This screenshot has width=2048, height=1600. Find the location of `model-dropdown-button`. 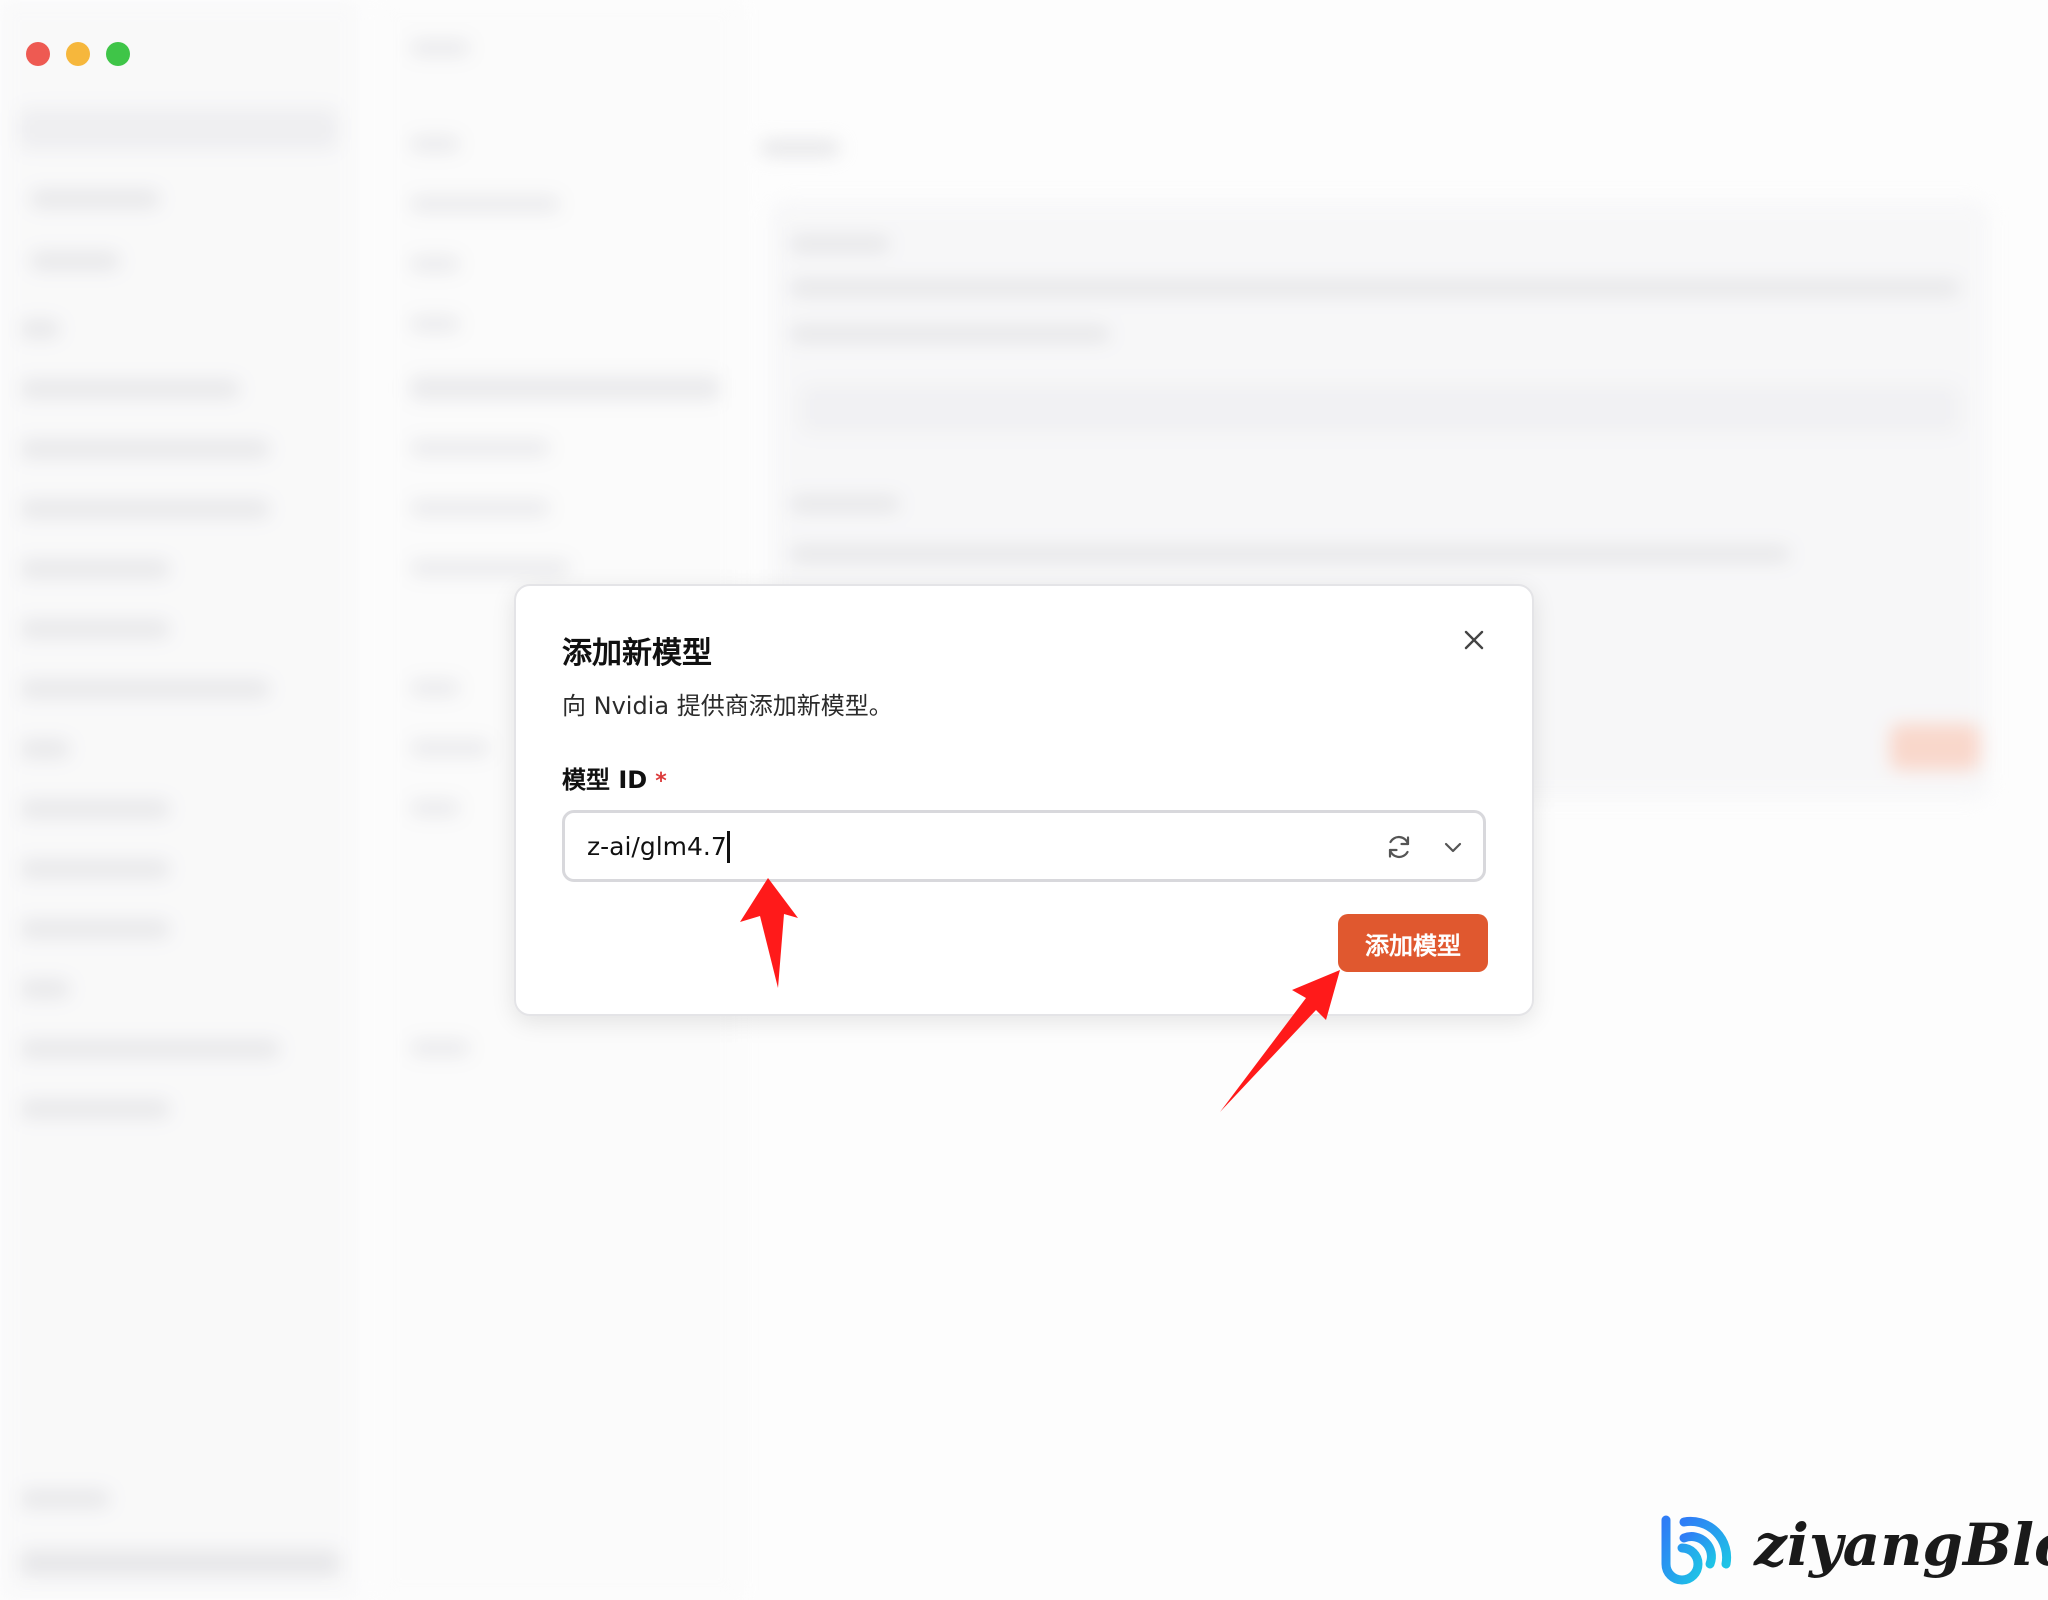

model-dropdown-button is located at coordinates (1453, 847).